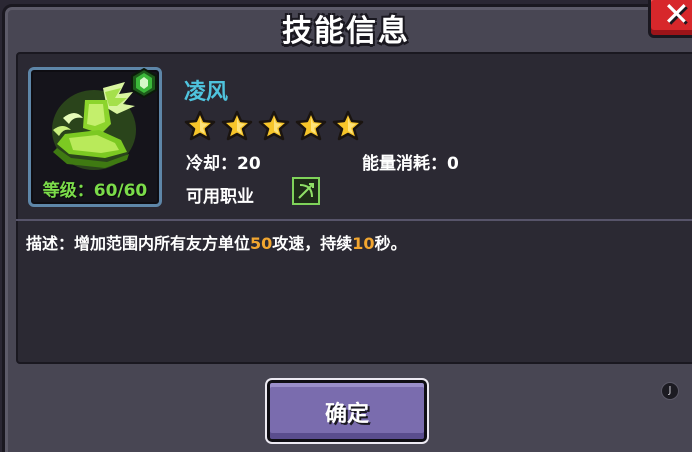  What do you see at coordinates (676, 16) in the screenshot?
I see `close-icon: ✕` at bounding box center [676, 16].